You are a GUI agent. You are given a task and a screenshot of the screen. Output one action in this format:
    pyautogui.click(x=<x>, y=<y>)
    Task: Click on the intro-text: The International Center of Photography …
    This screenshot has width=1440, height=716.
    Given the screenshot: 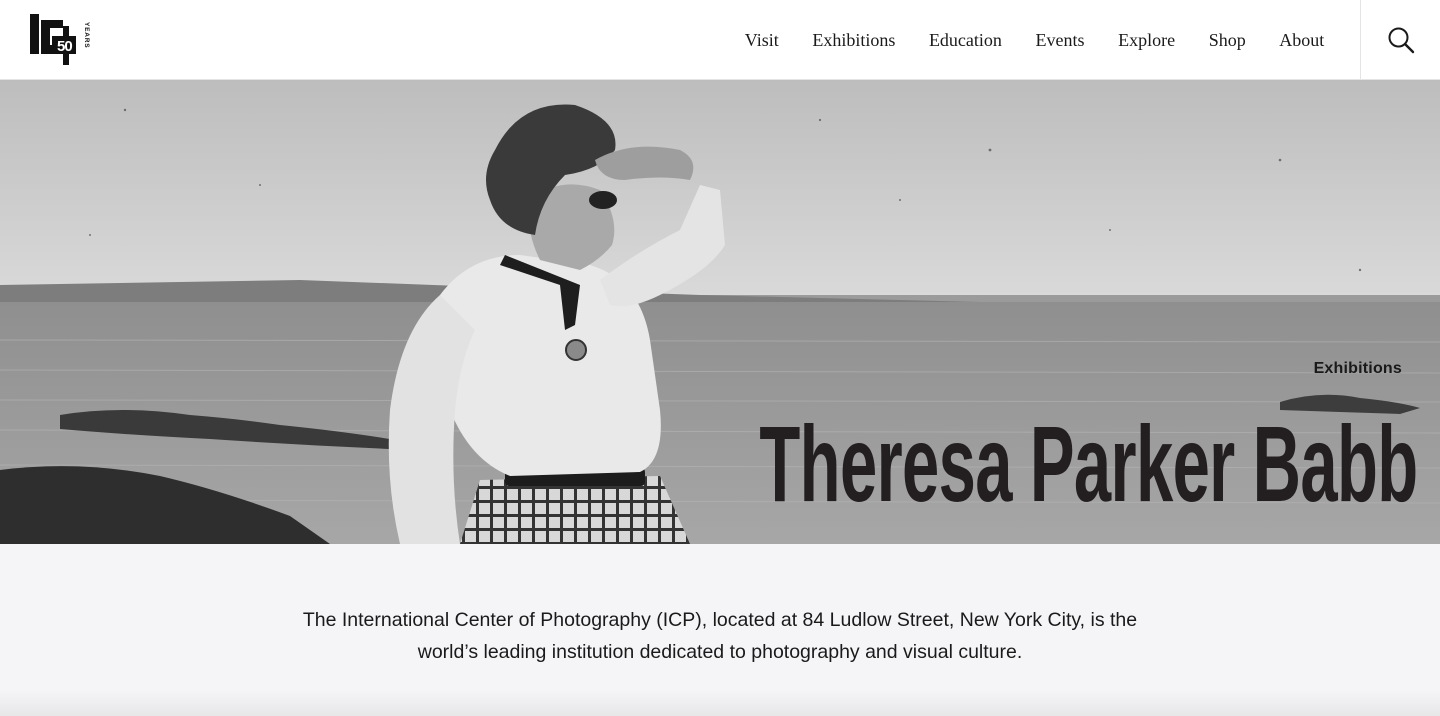 What is the action you would take?
    pyautogui.click(x=720, y=636)
    